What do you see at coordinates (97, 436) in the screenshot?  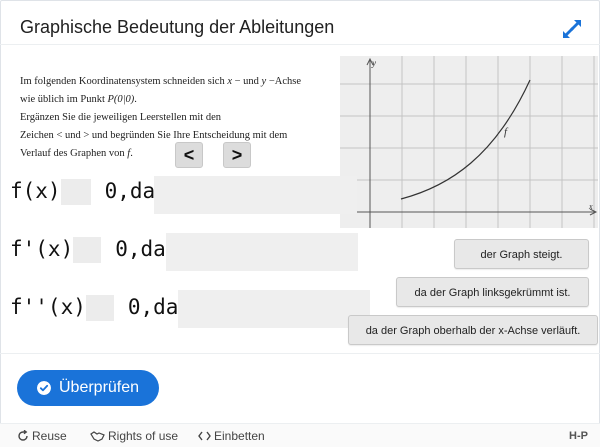 I see `handshake-icon` at bounding box center [97, 436].